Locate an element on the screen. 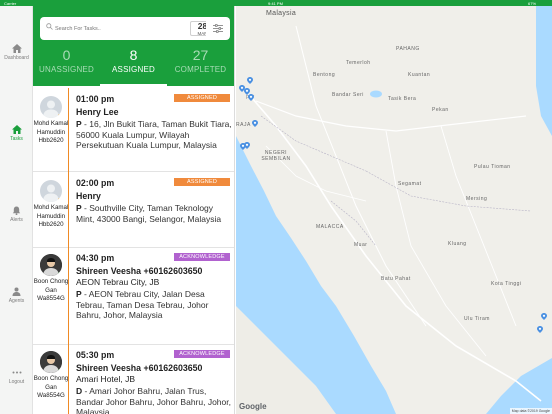 The width and height of the screenshot is (552, 414). sidebar-item-label: Tasks is located at coordinates (16, 139).